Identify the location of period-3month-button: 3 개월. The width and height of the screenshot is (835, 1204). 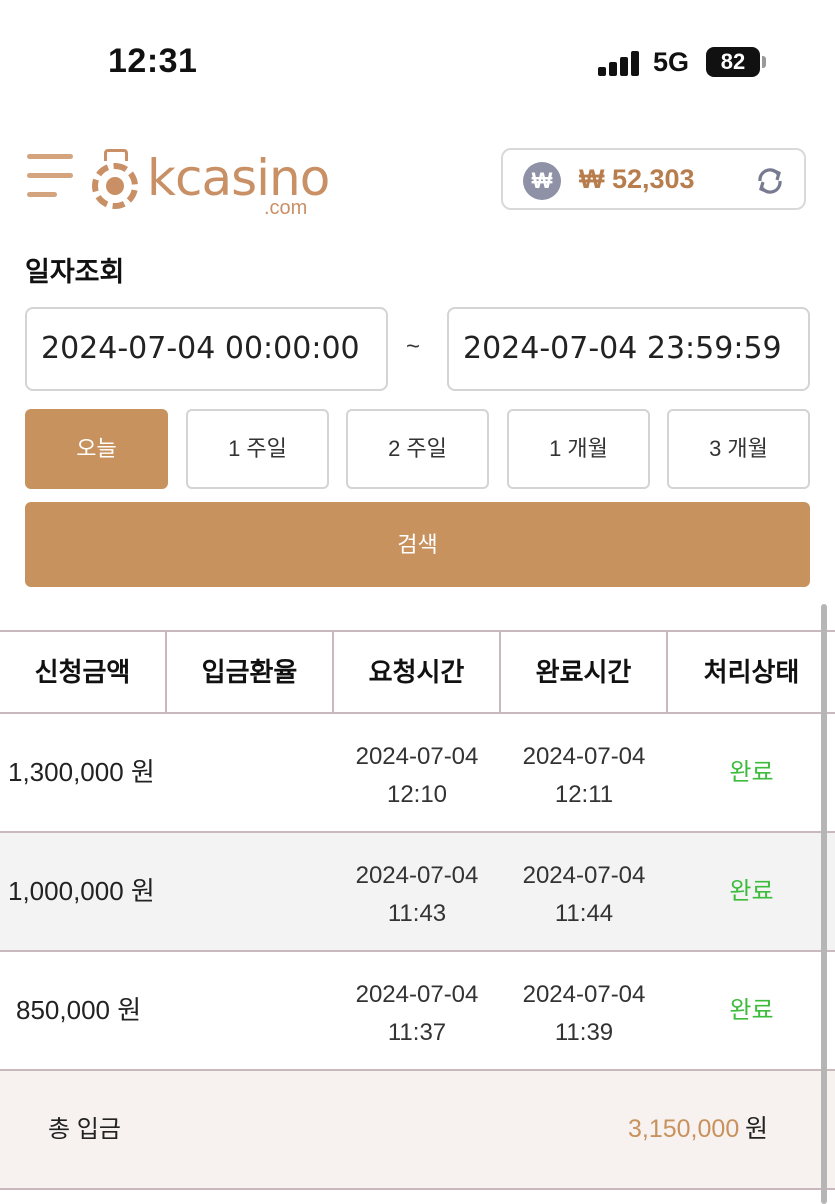
(738, 449).